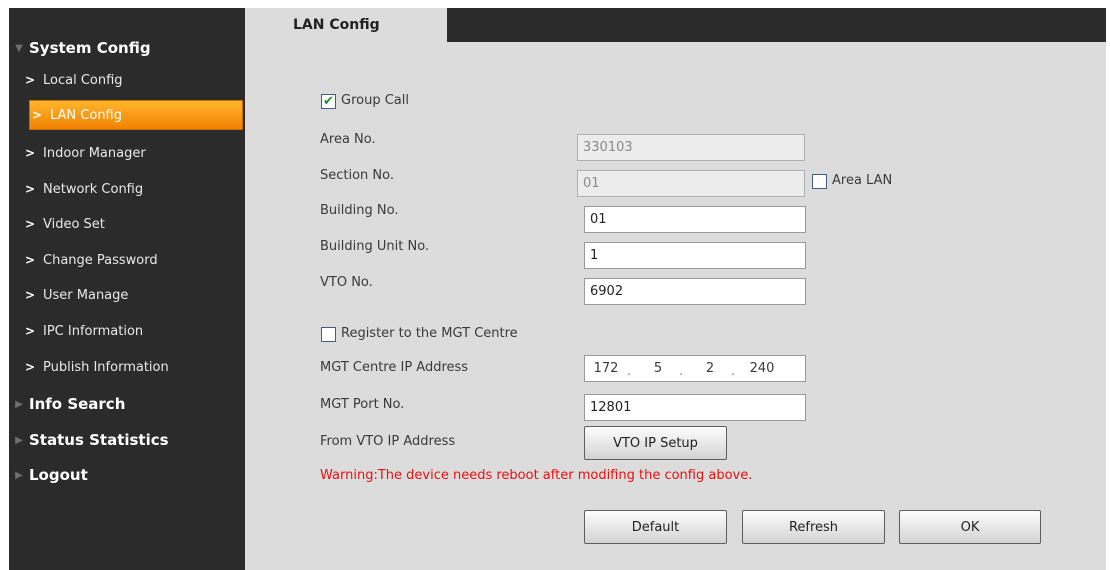  Describe the element at coordinates (375, 246) in the screenshot. I see `building-unit-no-label: Building Unit No.` at that location.